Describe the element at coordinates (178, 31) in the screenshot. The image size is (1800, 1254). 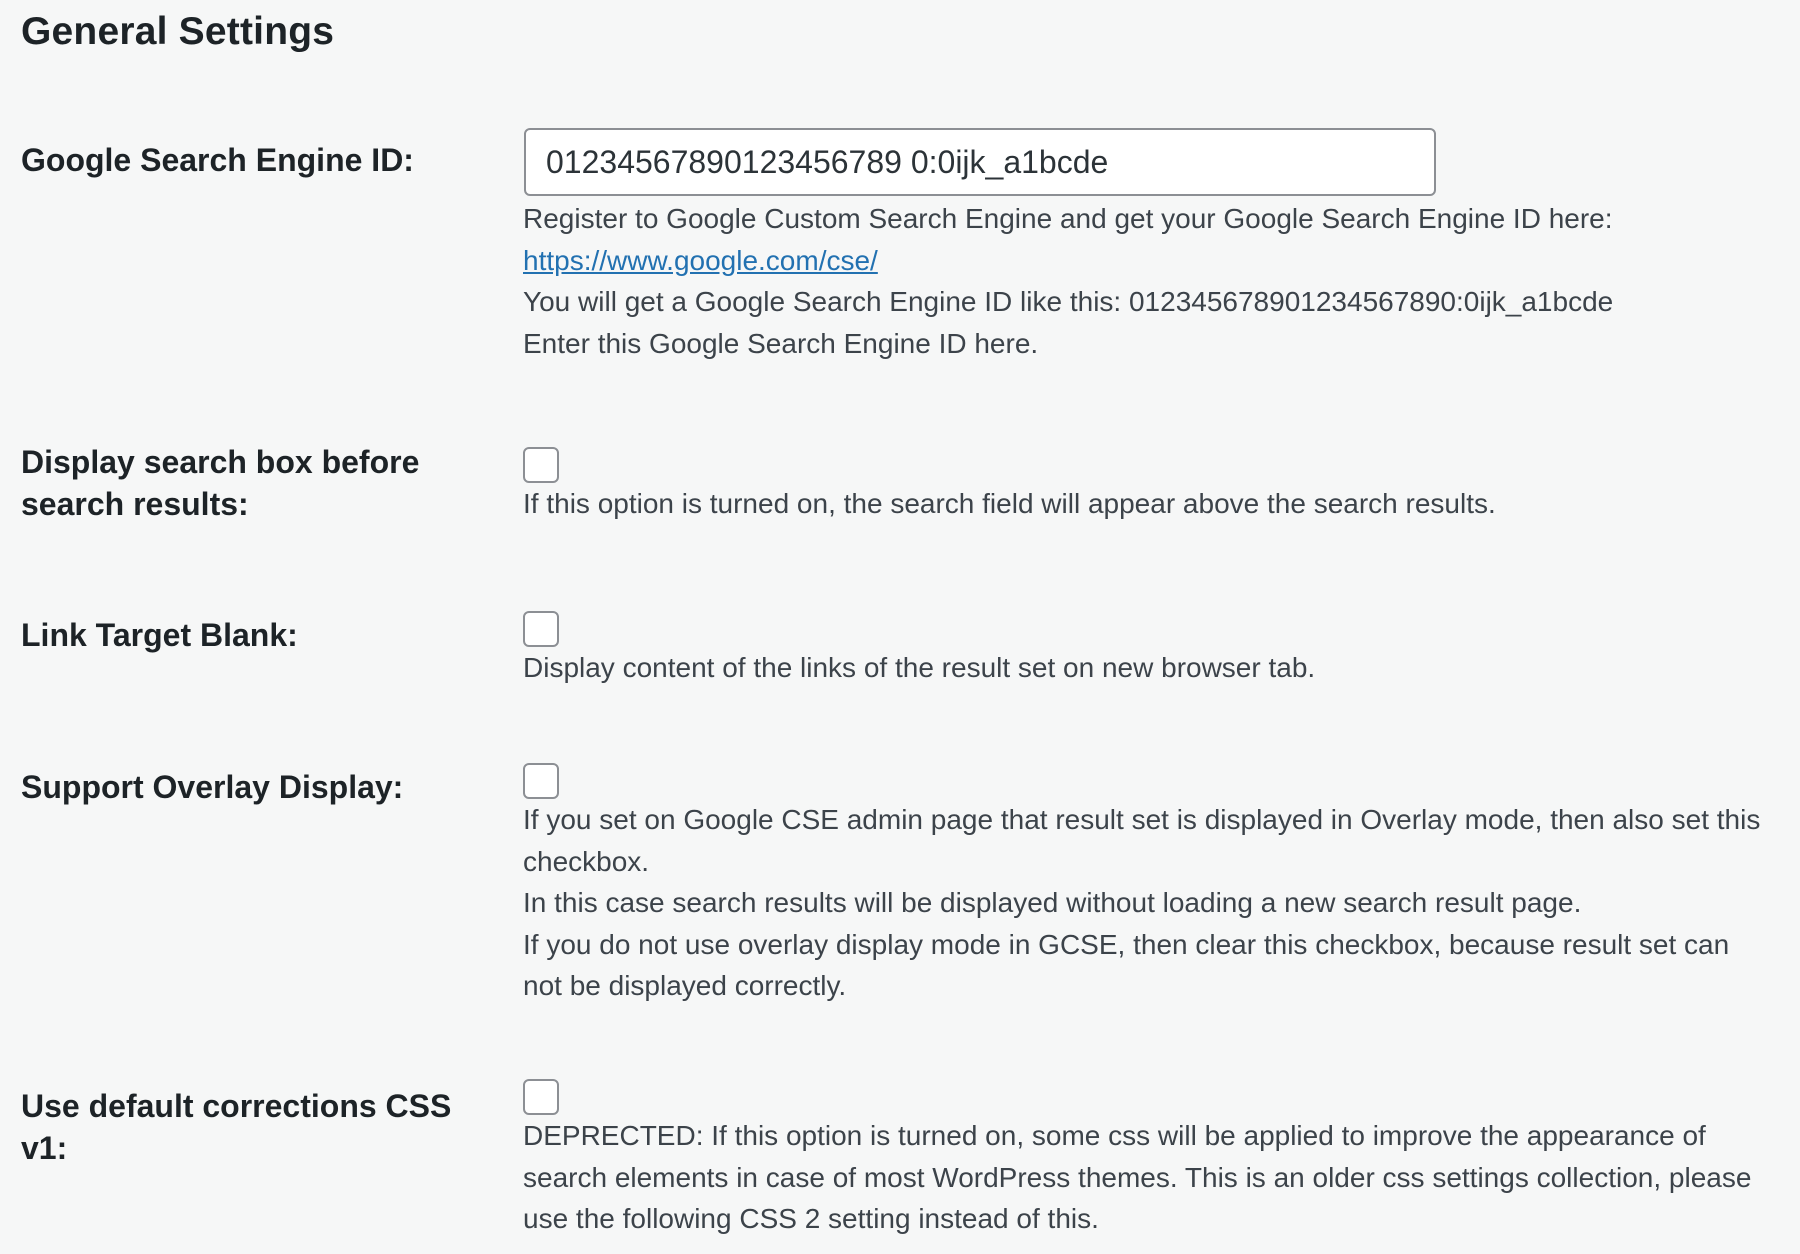
I see `page-title: General Settings` at that location.